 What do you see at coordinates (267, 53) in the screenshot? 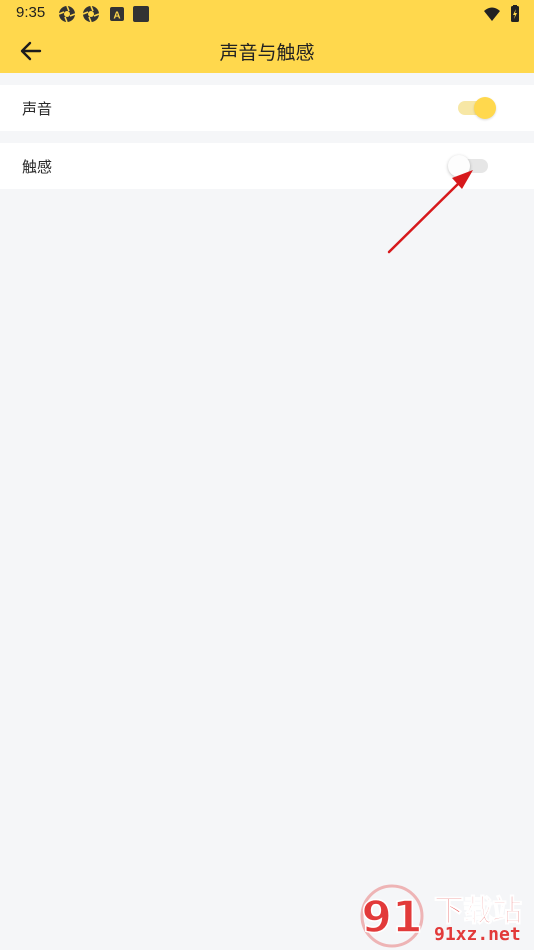
I see `page-title: 声音与触感` at bounding box center [267, 53].